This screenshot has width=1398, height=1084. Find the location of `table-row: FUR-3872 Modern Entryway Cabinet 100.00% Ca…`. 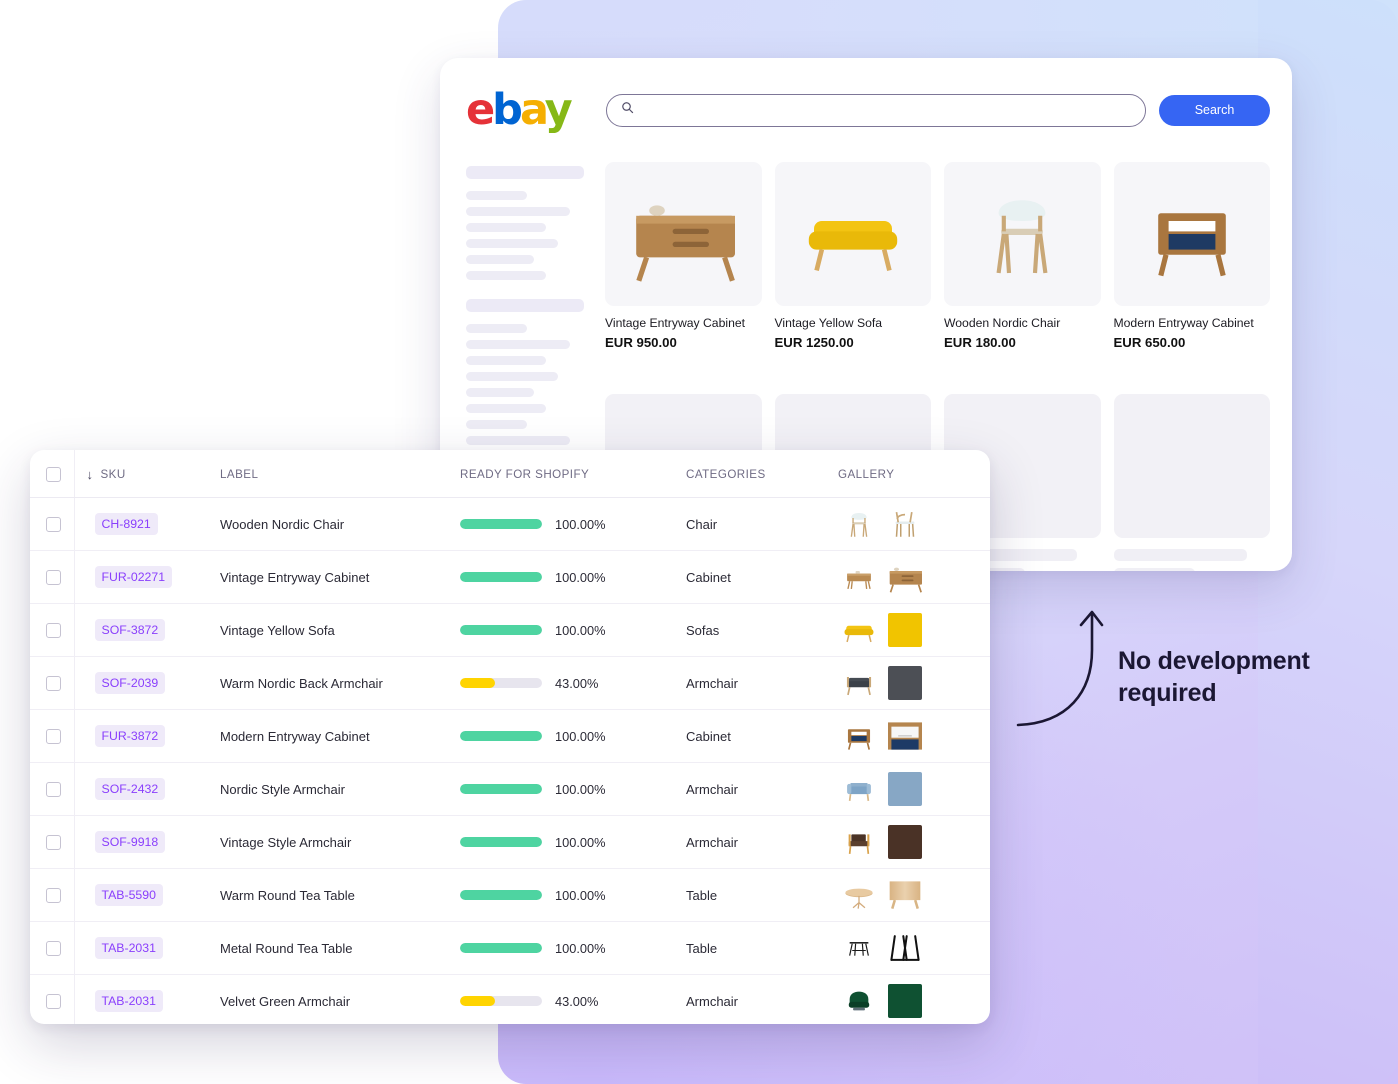

table-row: FUR-3872 Modern Entryway Cabinet 100.00% Ca… is located at coordinates (510, 736).